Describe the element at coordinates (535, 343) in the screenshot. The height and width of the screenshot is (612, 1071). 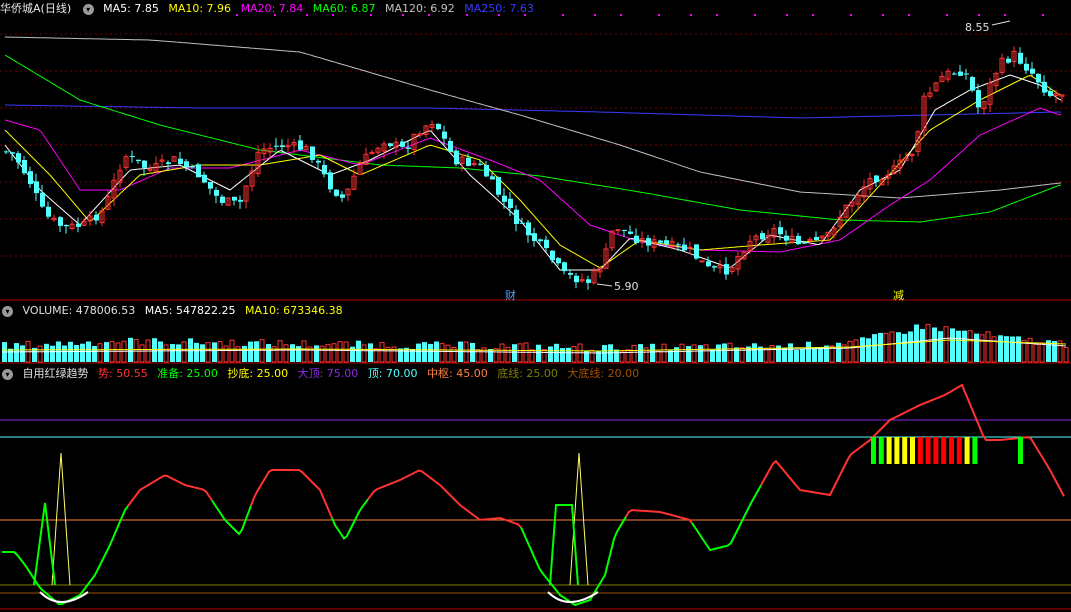
I see `volume-bars` at that location.